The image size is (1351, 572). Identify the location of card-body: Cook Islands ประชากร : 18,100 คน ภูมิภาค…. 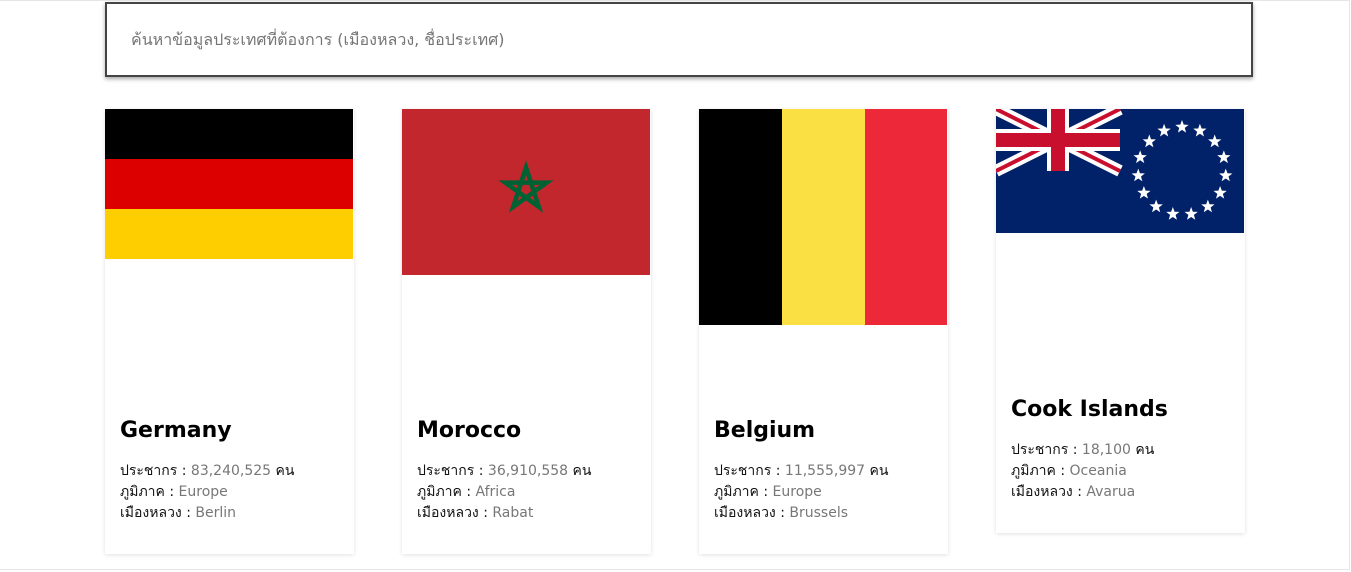
(1120, 464).